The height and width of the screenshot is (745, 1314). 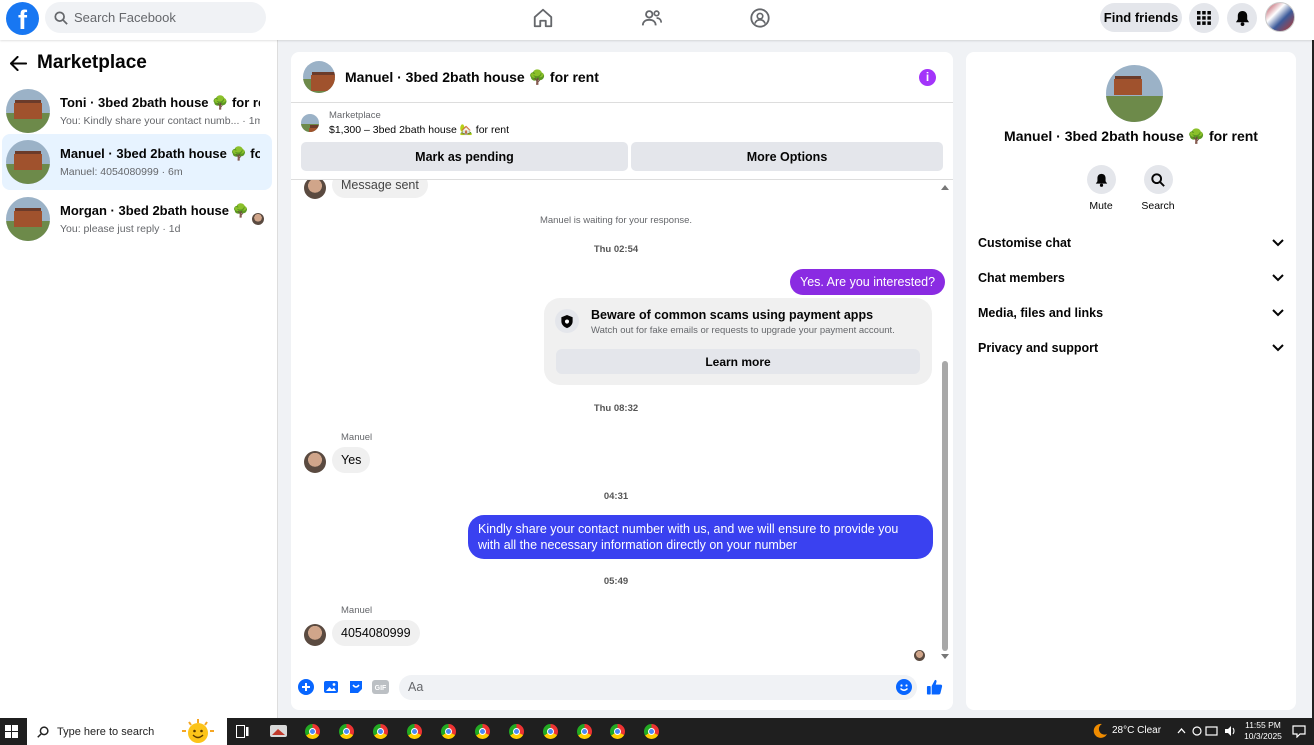 I want to click on message-composer: GIF Aa, so click(x=622, y=687).